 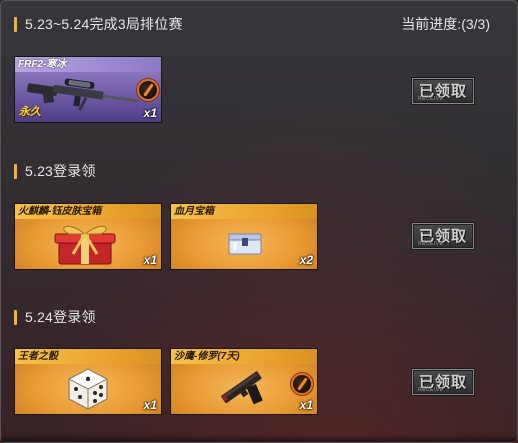 What do you see at coordinates (244, 356) in the screenshot?
I see `item-name: 沙鹰-修罗(7天)` at bounding box center [244, 356].